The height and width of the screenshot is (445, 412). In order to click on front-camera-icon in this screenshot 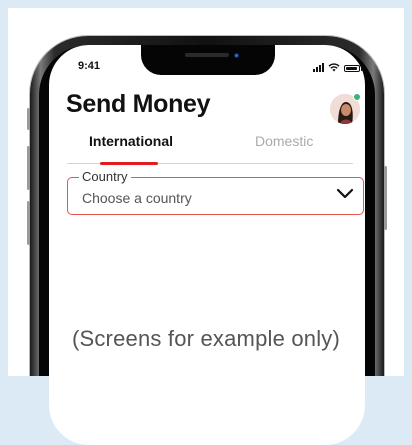, I will do `click(236, 55)`.